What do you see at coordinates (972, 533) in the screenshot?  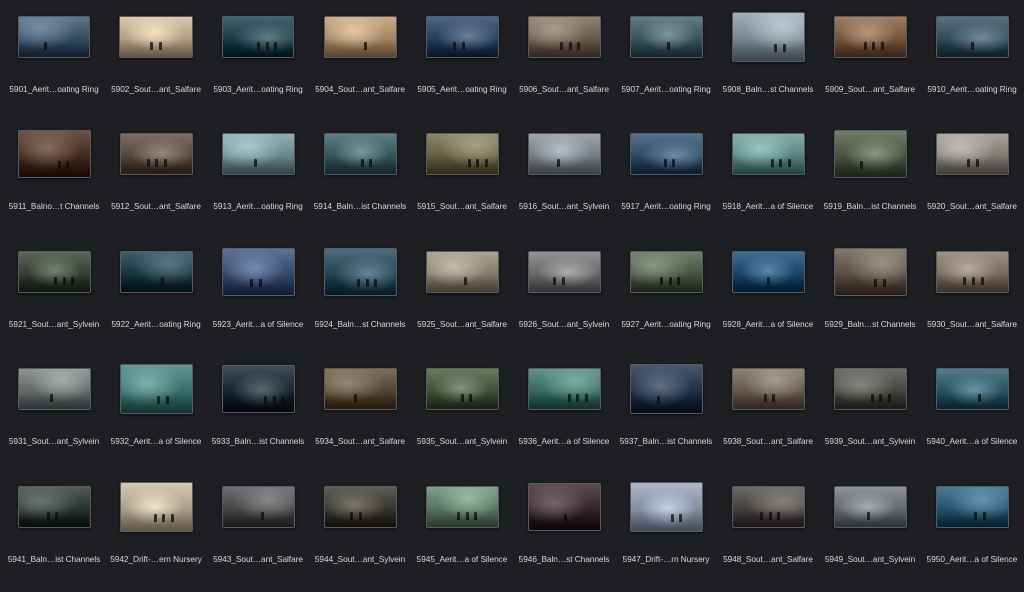 I see `file-tile: 5950_Aerit…a of Silence` at bounding box center [972, 533].